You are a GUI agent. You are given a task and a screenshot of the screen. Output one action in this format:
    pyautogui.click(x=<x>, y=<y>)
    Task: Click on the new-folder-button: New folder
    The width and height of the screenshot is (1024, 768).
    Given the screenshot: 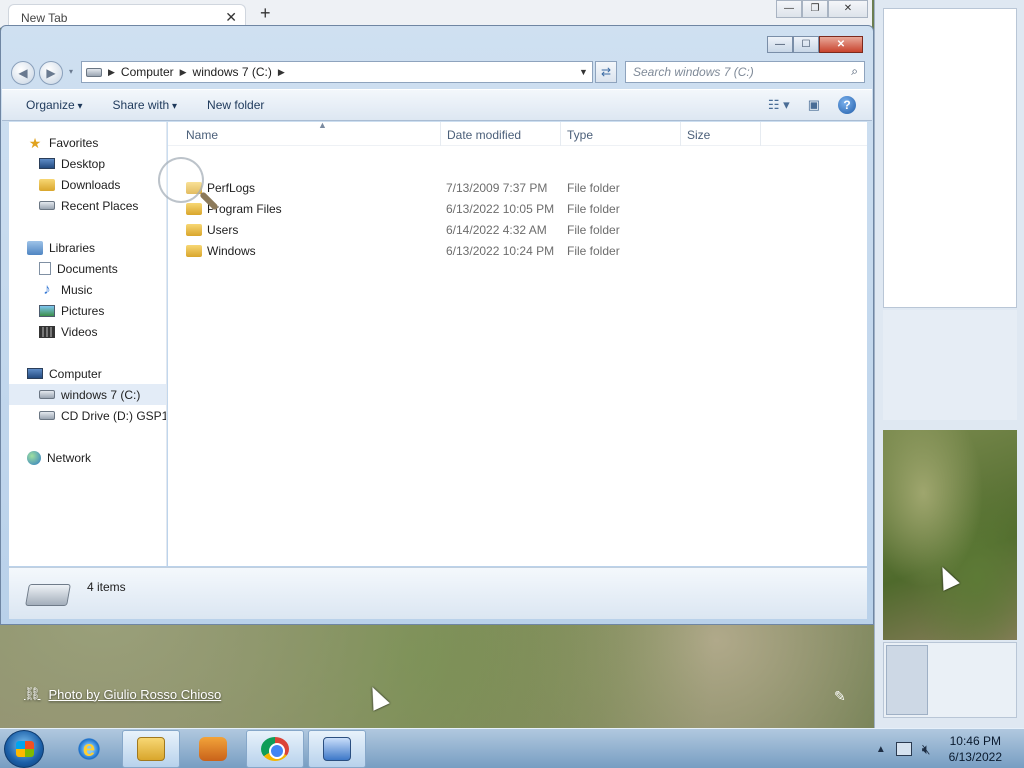 What is the action you would take?
    pyautogui.click(x=235, y=105)
    